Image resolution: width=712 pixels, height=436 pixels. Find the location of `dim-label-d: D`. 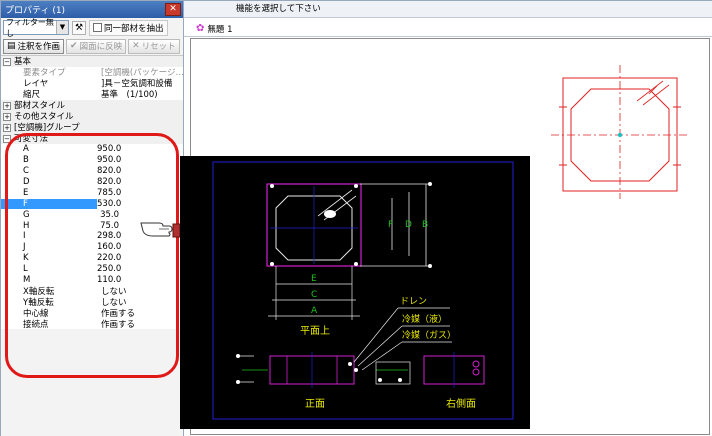

dim-label-d: D is located at coordinates (408, 225).